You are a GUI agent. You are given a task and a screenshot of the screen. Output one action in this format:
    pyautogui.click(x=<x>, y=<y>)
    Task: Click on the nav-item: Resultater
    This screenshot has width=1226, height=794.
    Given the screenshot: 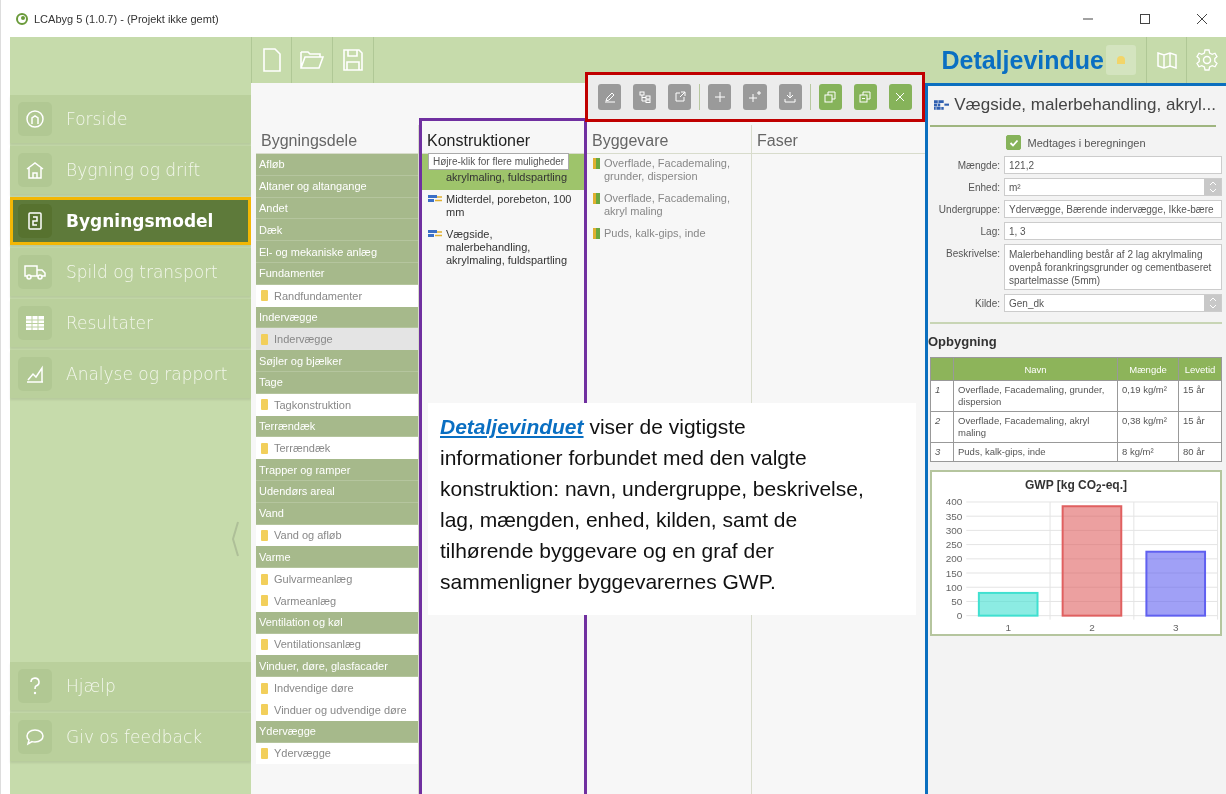 What is the action you would take?
    pyautogui.click(x=130, y=323)
    